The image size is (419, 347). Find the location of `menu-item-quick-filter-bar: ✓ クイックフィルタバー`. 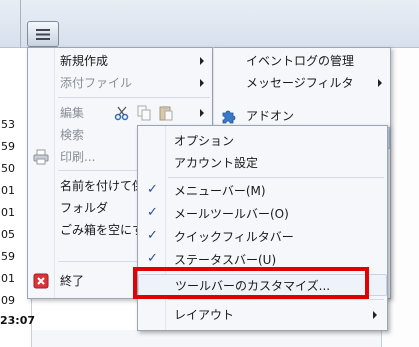

menu-item-quick-filter-bar: ✓ クイックフィルタバー is located at coordinates (262, 237).